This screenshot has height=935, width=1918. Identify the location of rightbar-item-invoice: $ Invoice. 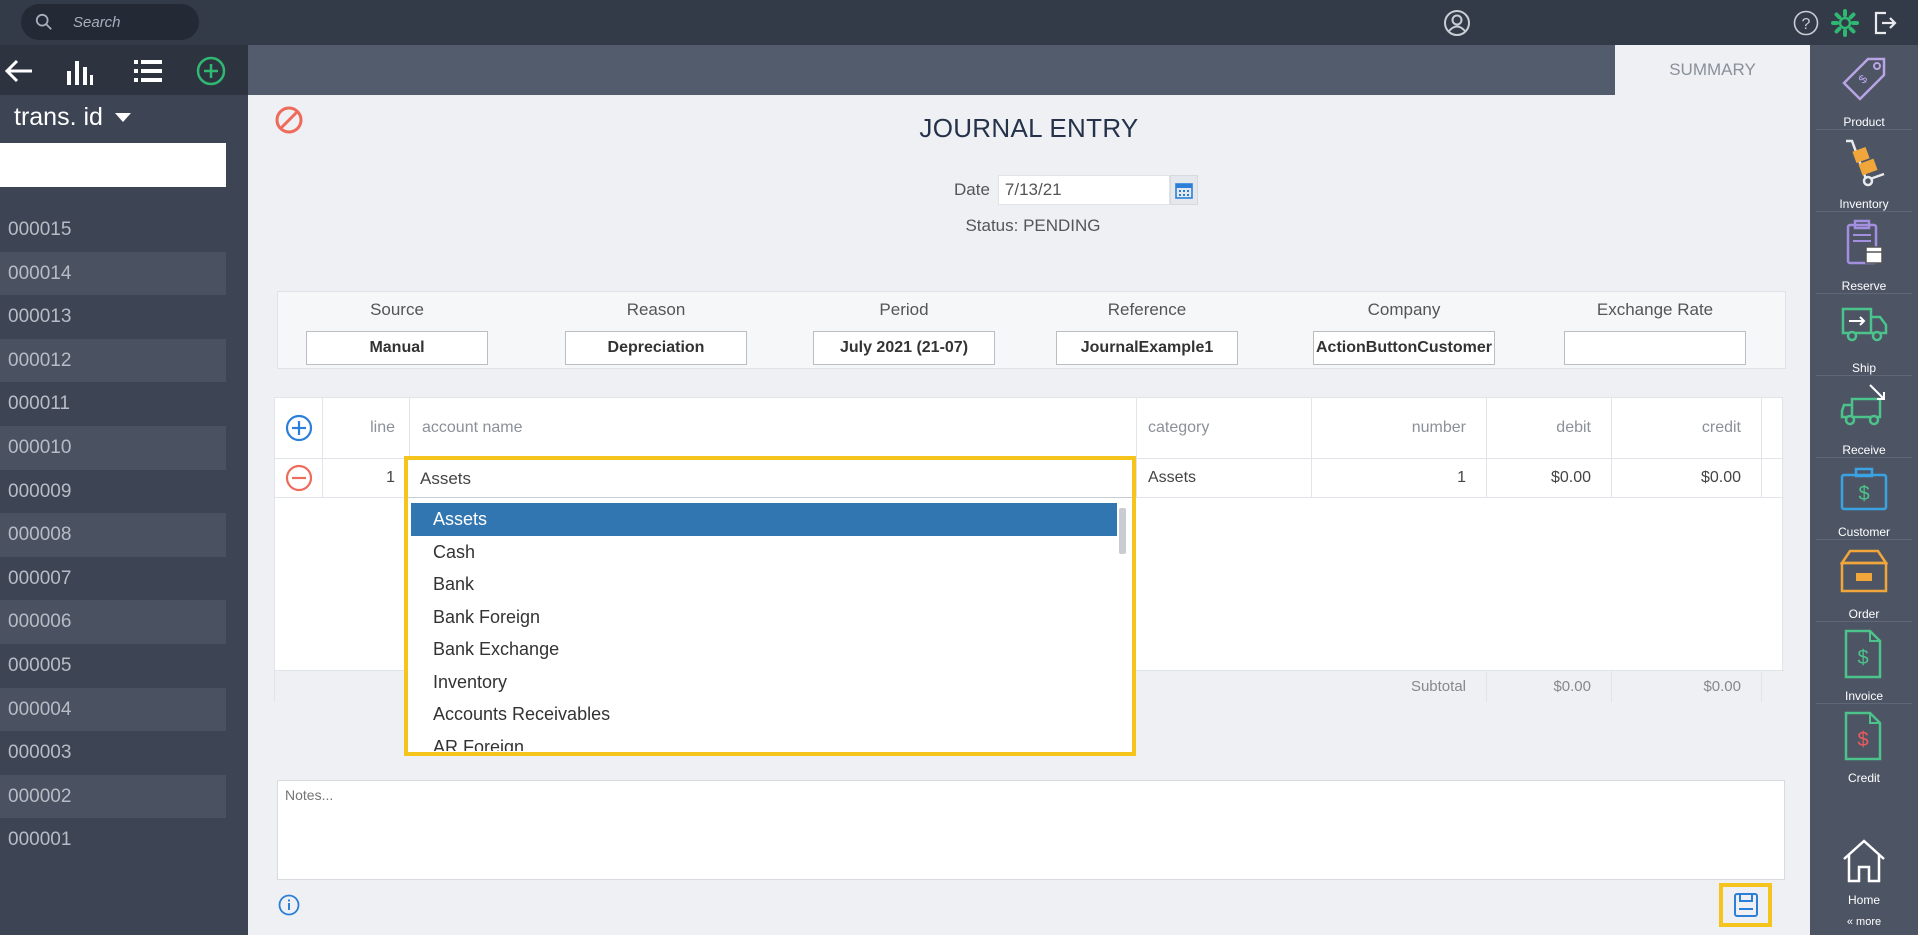
(1864, 663).